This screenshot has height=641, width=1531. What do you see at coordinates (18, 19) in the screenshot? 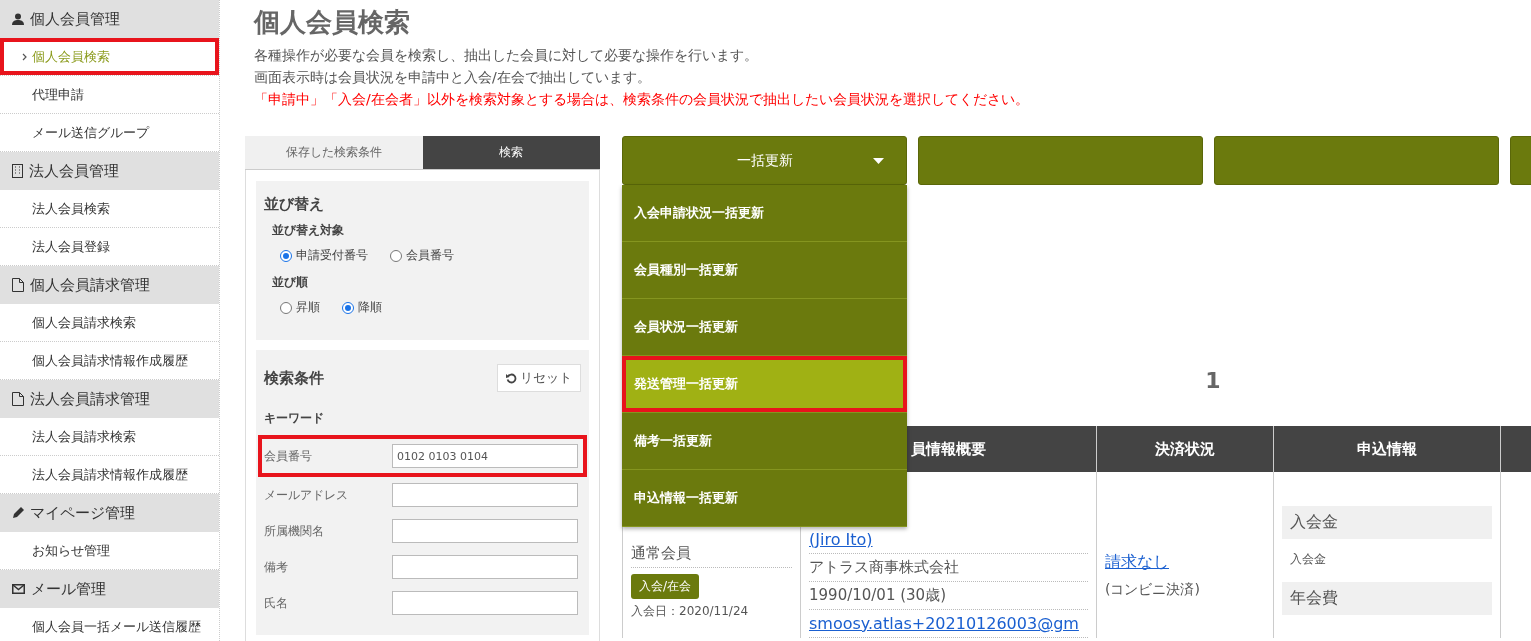
I see `person-icon` at bounding box center [18, 19].